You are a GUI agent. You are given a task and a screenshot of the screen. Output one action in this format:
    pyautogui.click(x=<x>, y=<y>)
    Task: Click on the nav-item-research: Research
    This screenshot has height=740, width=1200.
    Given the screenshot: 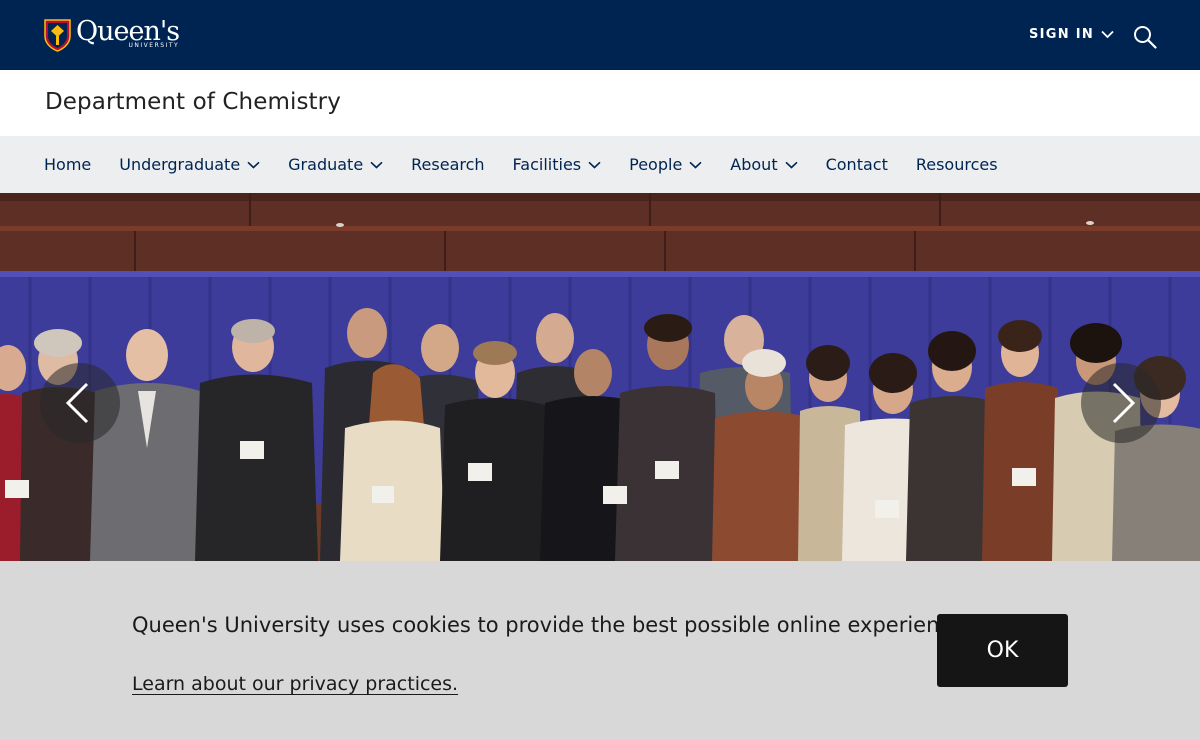 What is the action you would take?
    pyautogui.click(x=447, y=164)
    